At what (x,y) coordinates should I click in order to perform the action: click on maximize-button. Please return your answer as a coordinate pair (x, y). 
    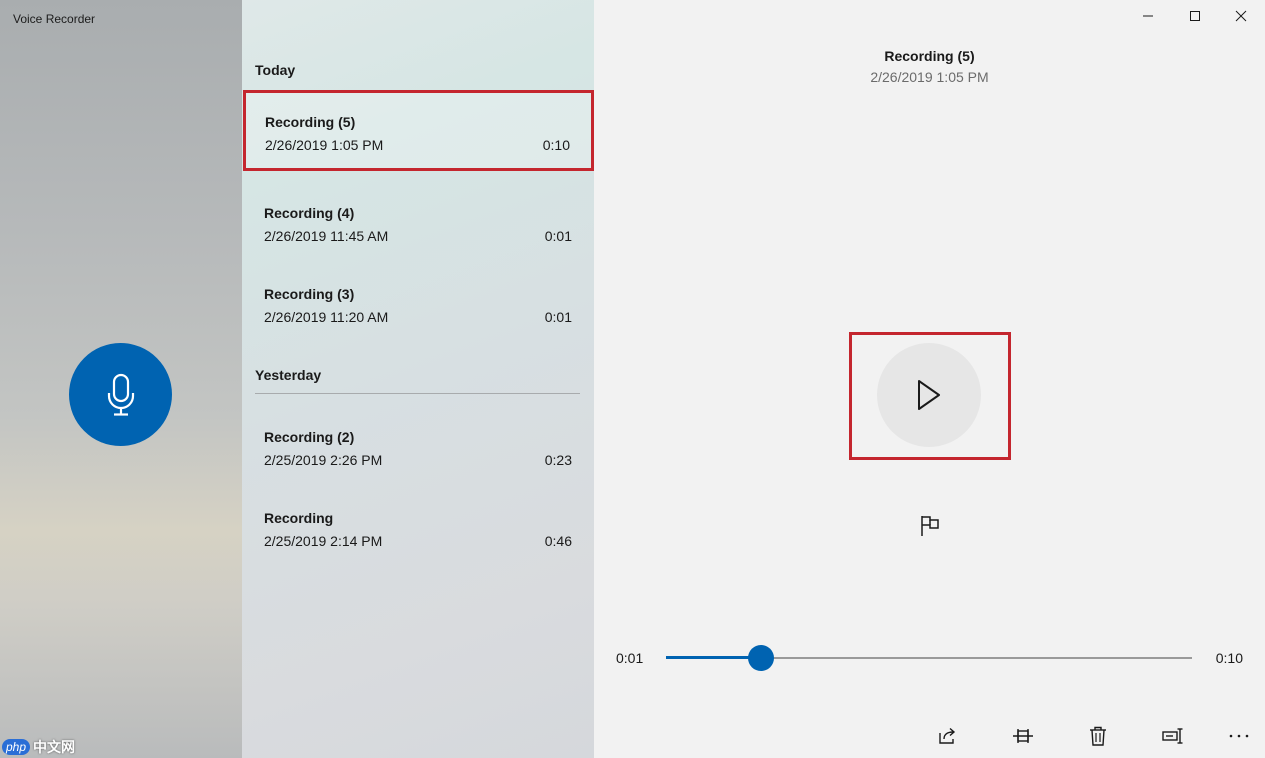
    Looking at the image, I should click on (1195, 16).